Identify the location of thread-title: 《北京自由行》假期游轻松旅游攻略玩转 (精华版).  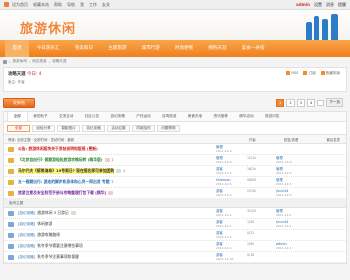
(60, 160).